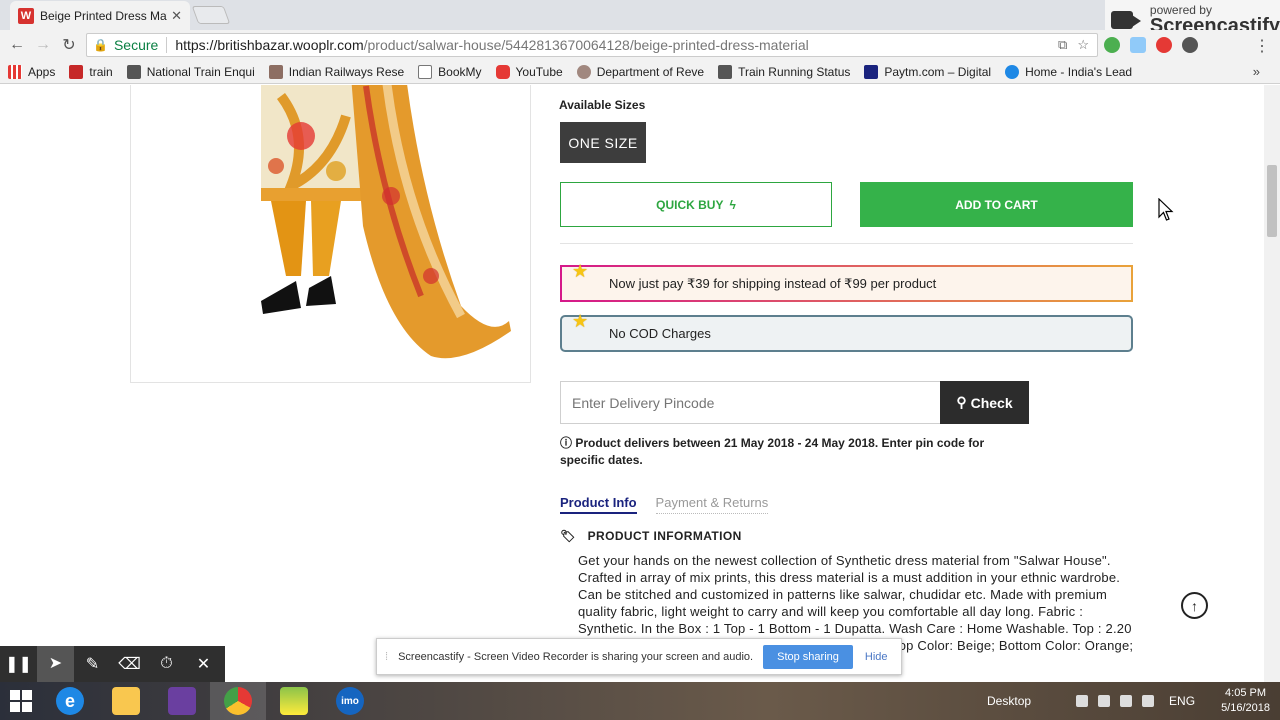 Image resolution: width=1280 pixels, height=720 pixels. Describe the element at coordinates (529, 71) in the screenshot. I see `bookmark-youtube: YouTube` at that location.